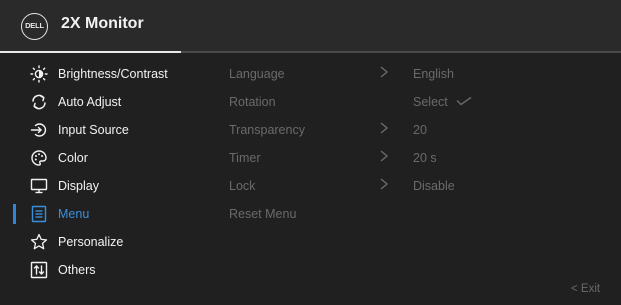 This screenshot has height=305, width=621. Describe the element at coordinates (39, 214) in the screenshot. I see `menu-icon` at that location.